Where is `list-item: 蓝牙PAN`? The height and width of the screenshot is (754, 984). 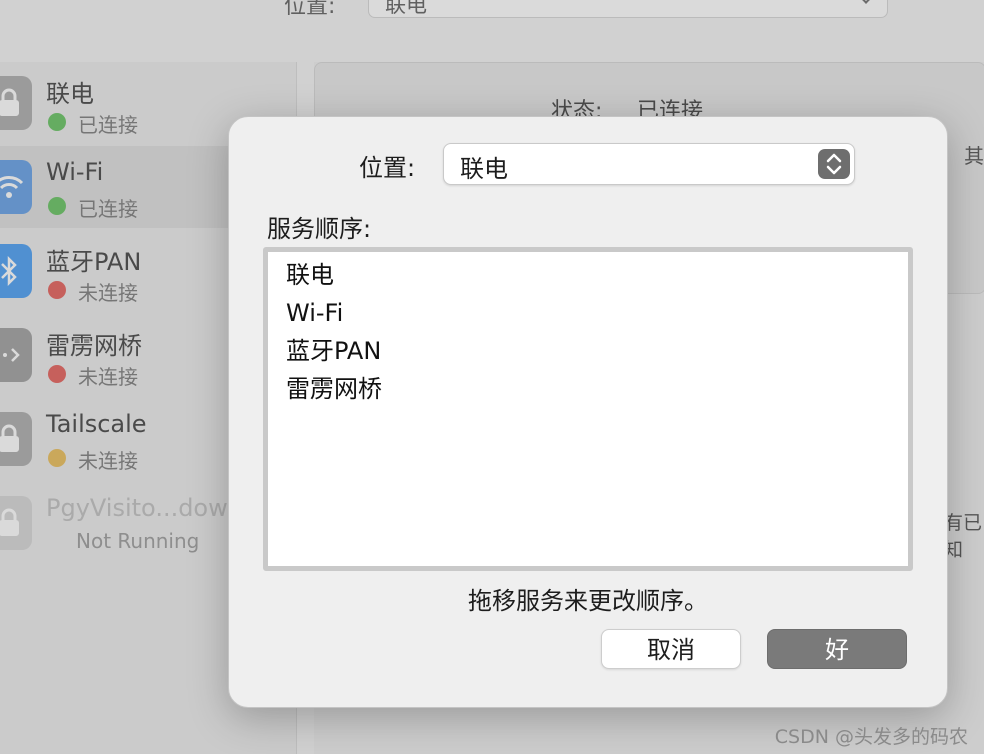
list-item: 蓝牙PAN is located at coordinates (588, 351).